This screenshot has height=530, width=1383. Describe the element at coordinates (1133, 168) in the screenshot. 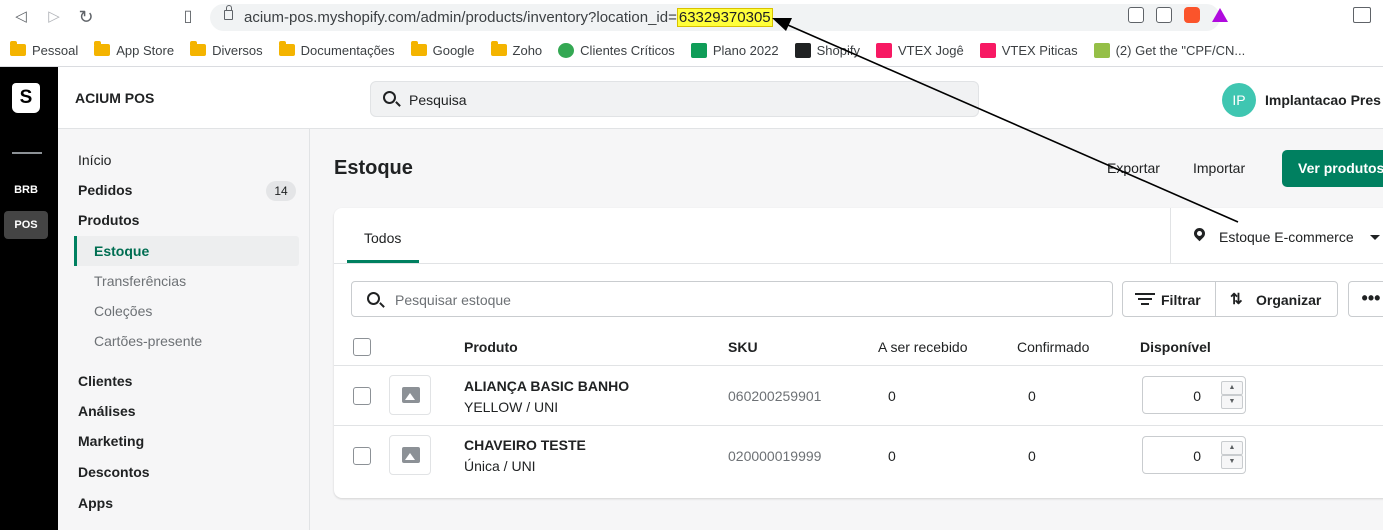

I see `export-button: Exportar` at that location.